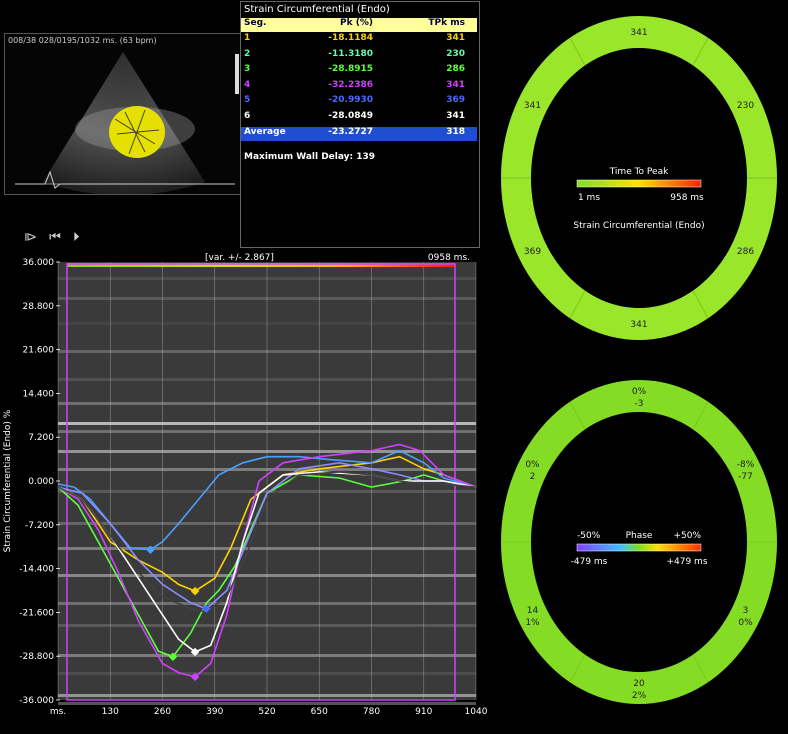 This screenshot has width=788, height=734. What do you see at coordinates (455, 100) in the screenshot?
I see `cell-tpk: 369` at bounding box center [455, 100].